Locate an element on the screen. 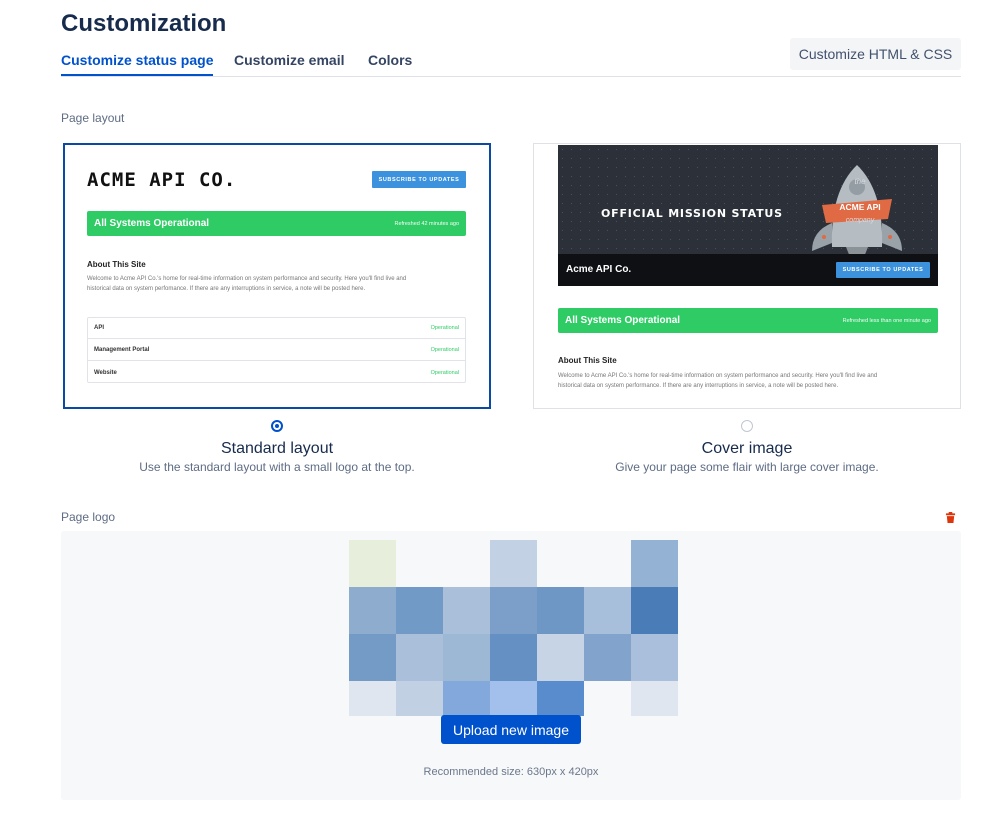 The height and width of the screenshot is (817, 998). badge-bottom-text: company is located at coordinates (860, 220).